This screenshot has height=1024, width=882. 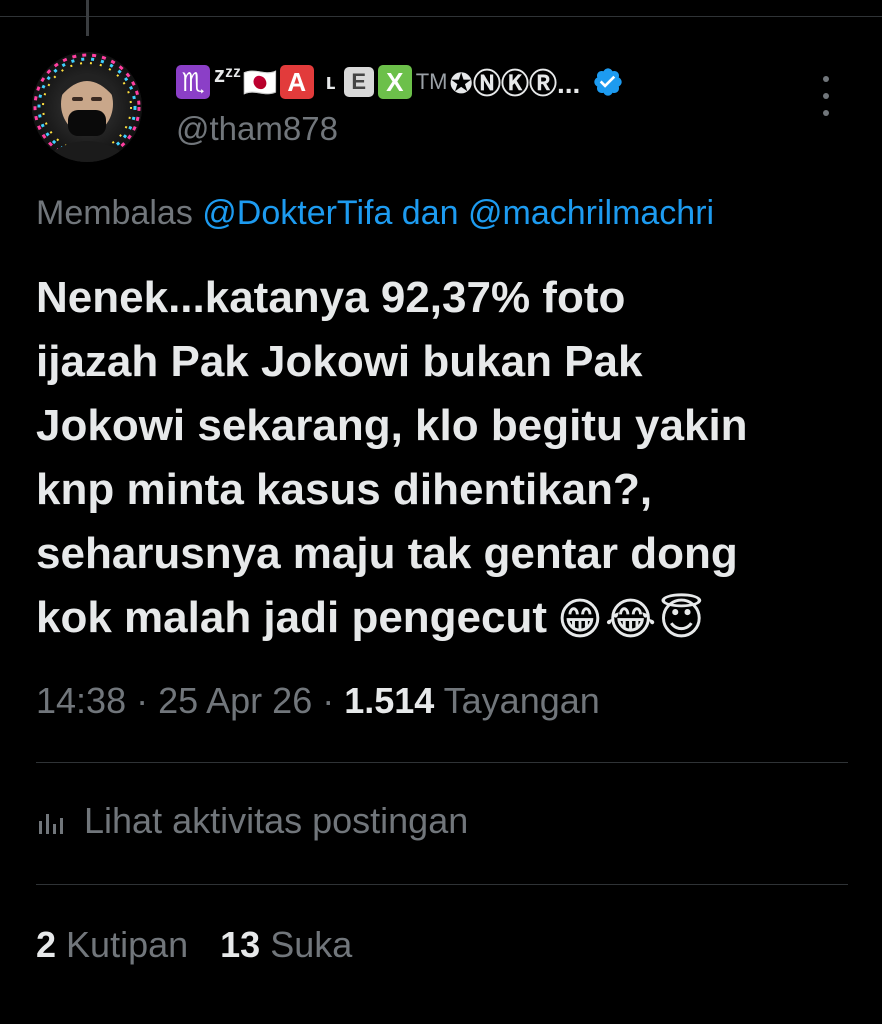 I want to click on view-post-activity-button: Lihat aktivitas postingan, so click(x=252, y=821).